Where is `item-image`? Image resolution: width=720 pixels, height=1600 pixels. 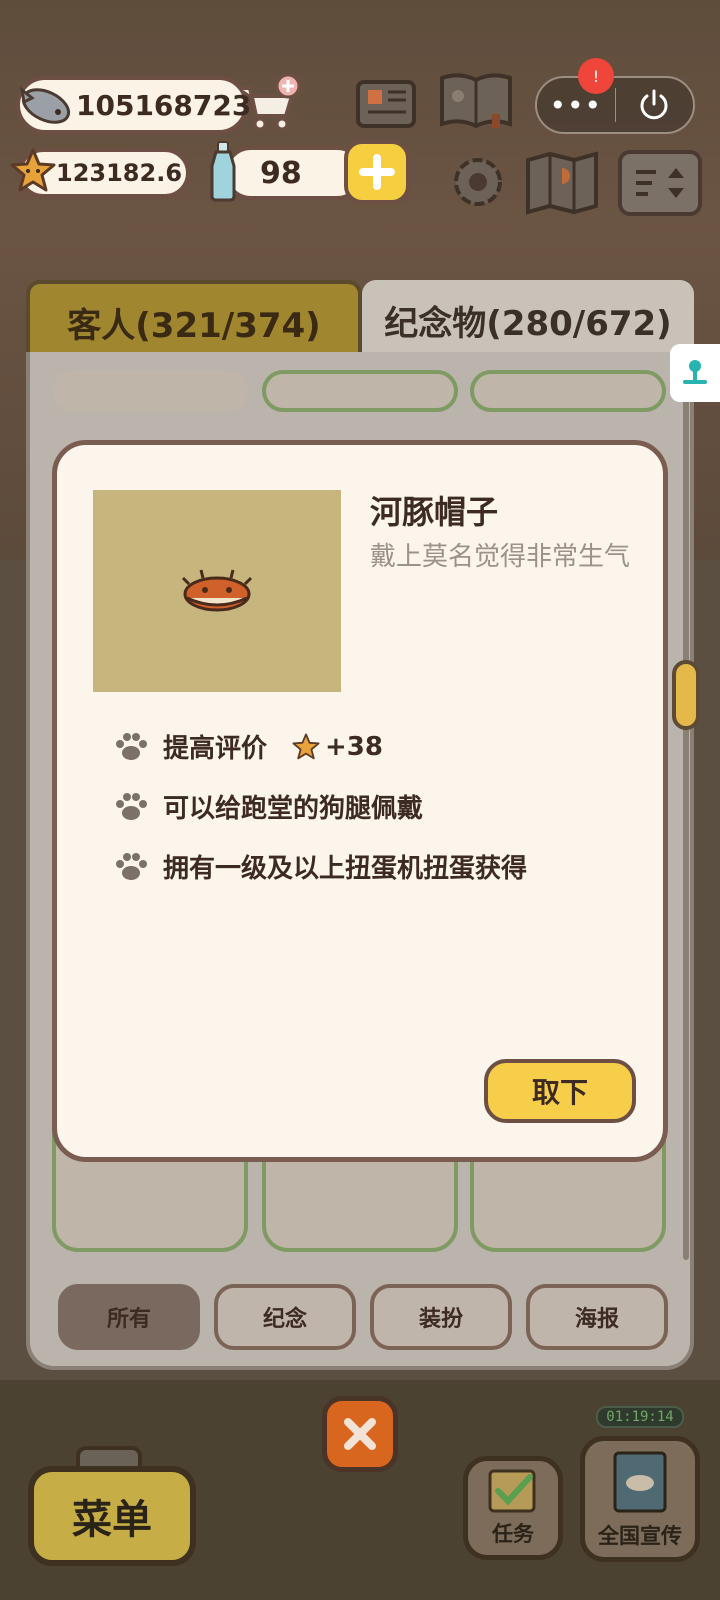 item-image is located at coordinates (217, 591).